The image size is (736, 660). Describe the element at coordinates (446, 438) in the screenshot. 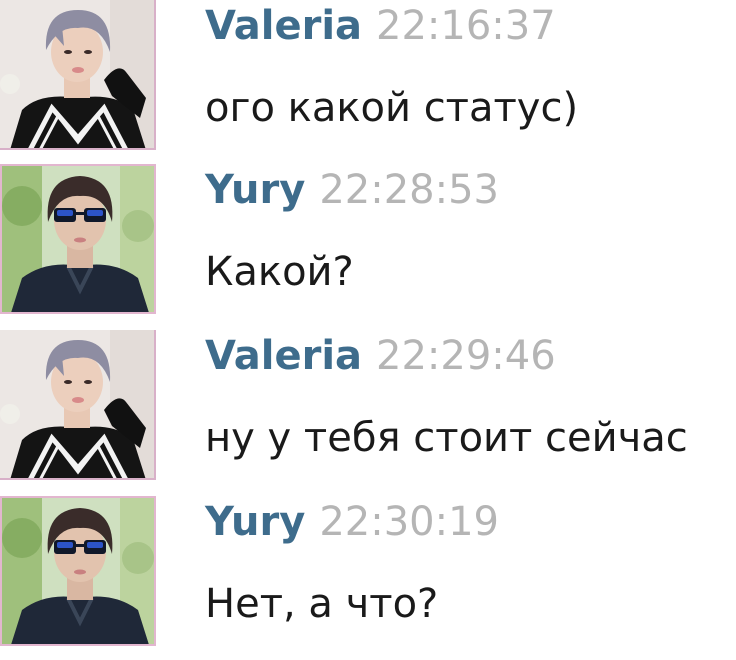

I see `message-text: ну у тебя стоит сейчас` at that location.